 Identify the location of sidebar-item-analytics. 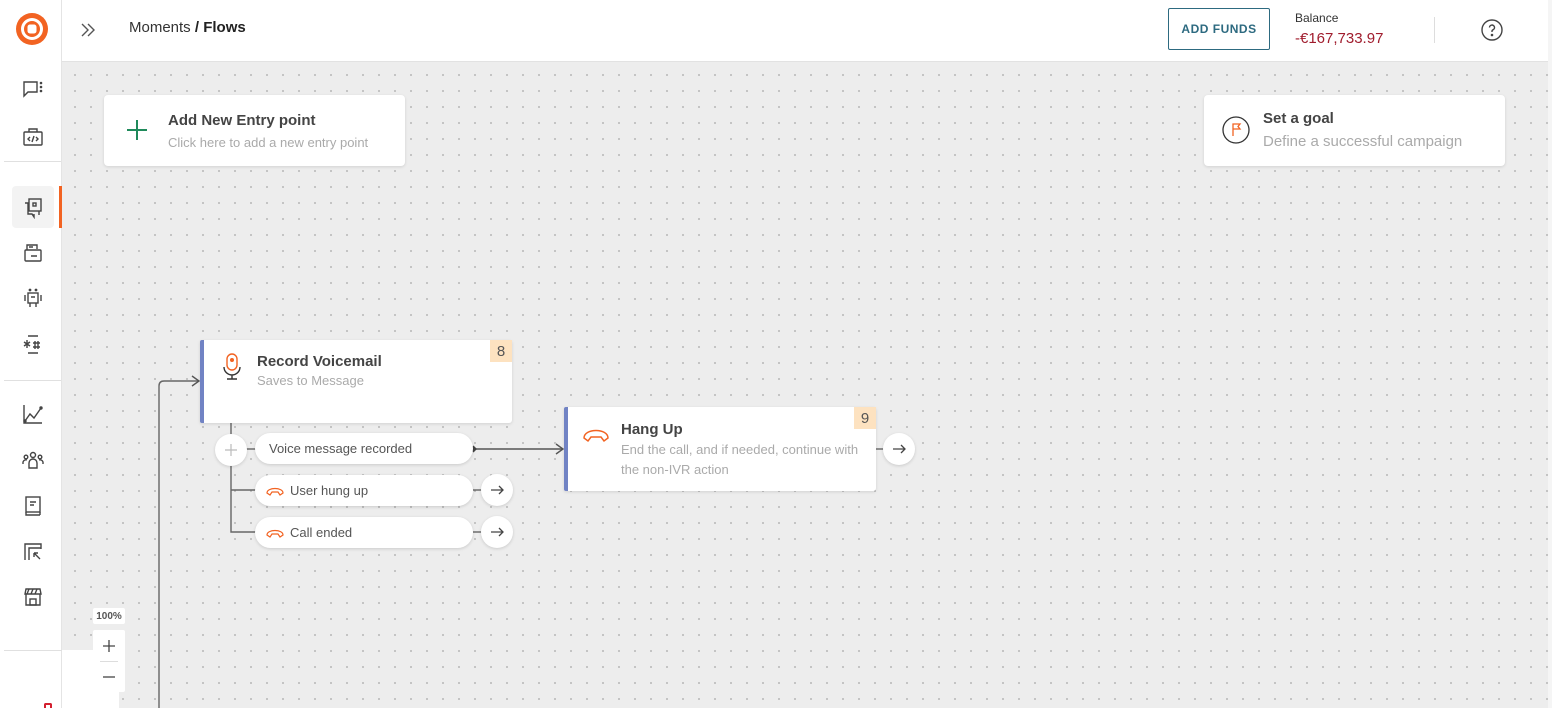
(33, 414).